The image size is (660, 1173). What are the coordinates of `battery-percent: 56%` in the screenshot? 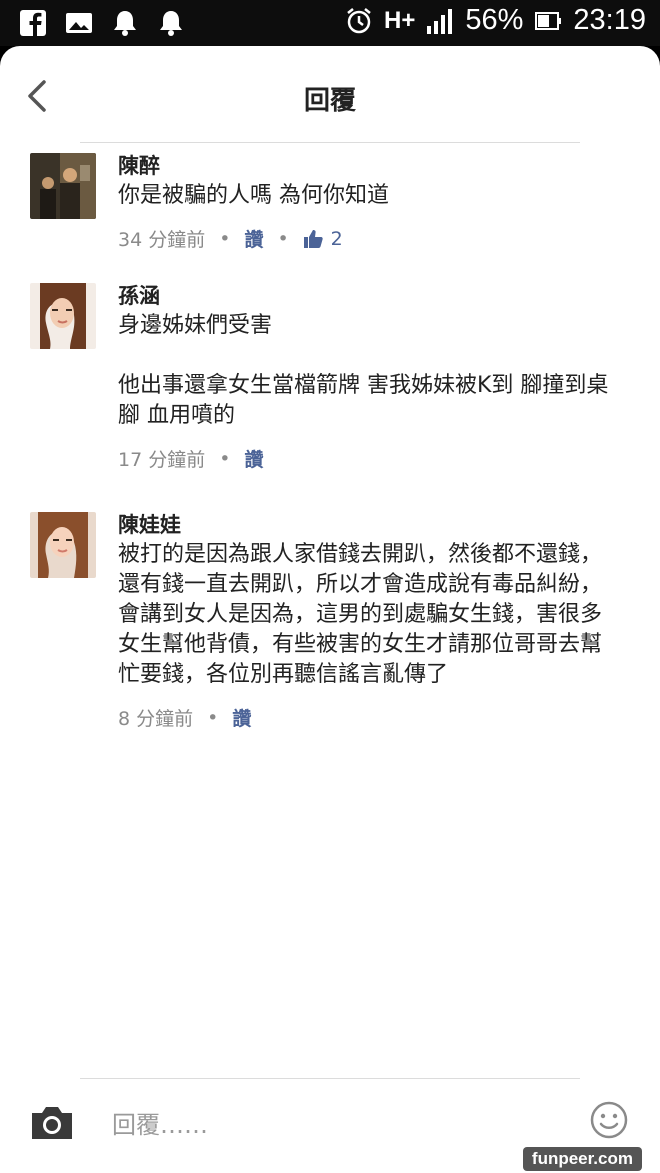 It's located at (494, 20).